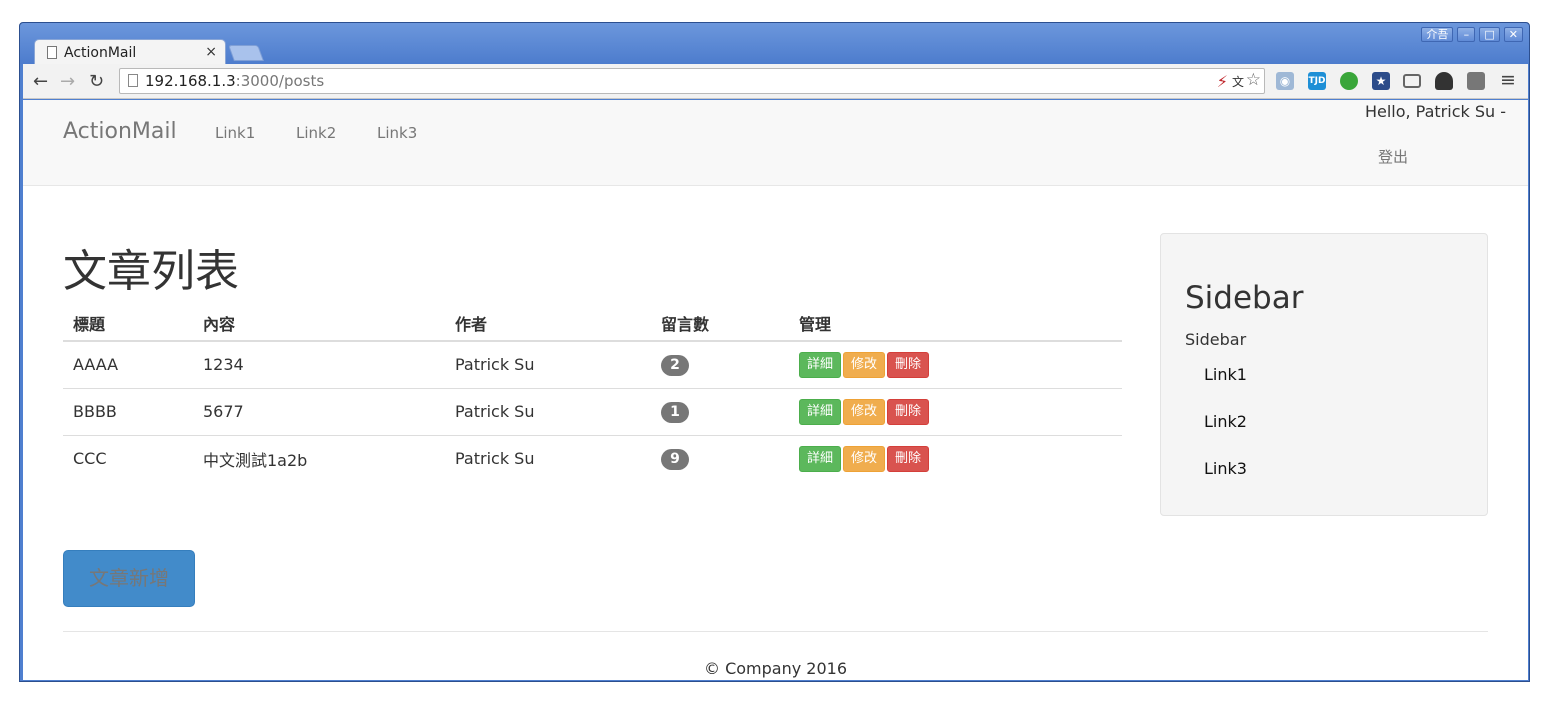 The height and width of the screenshot is (707, 1554). What do you see at coordinates (128, 323) in the screenshot?
I see `column-header-title: 標題` at bounding box center [128, 323].